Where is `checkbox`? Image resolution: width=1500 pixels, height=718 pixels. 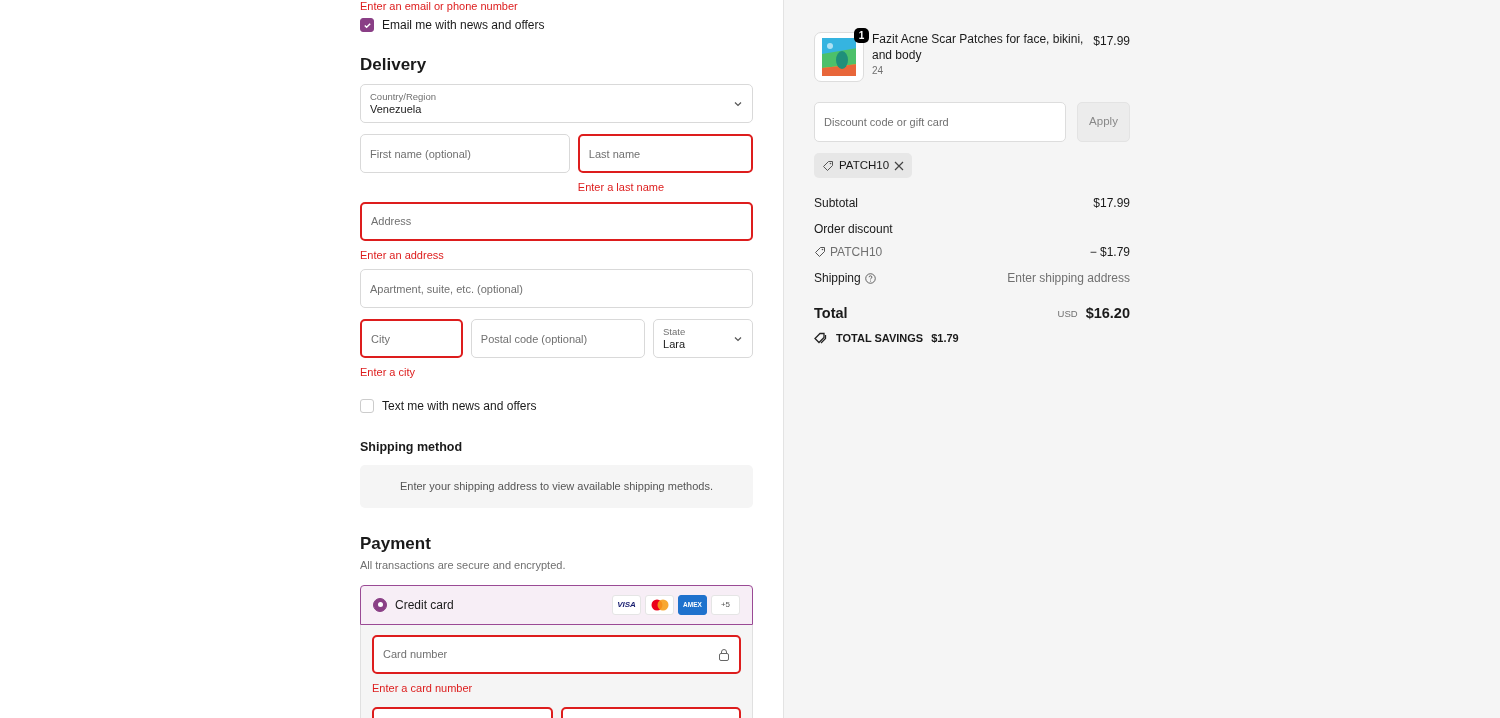 checkbox is located at coordinates (367, 25).